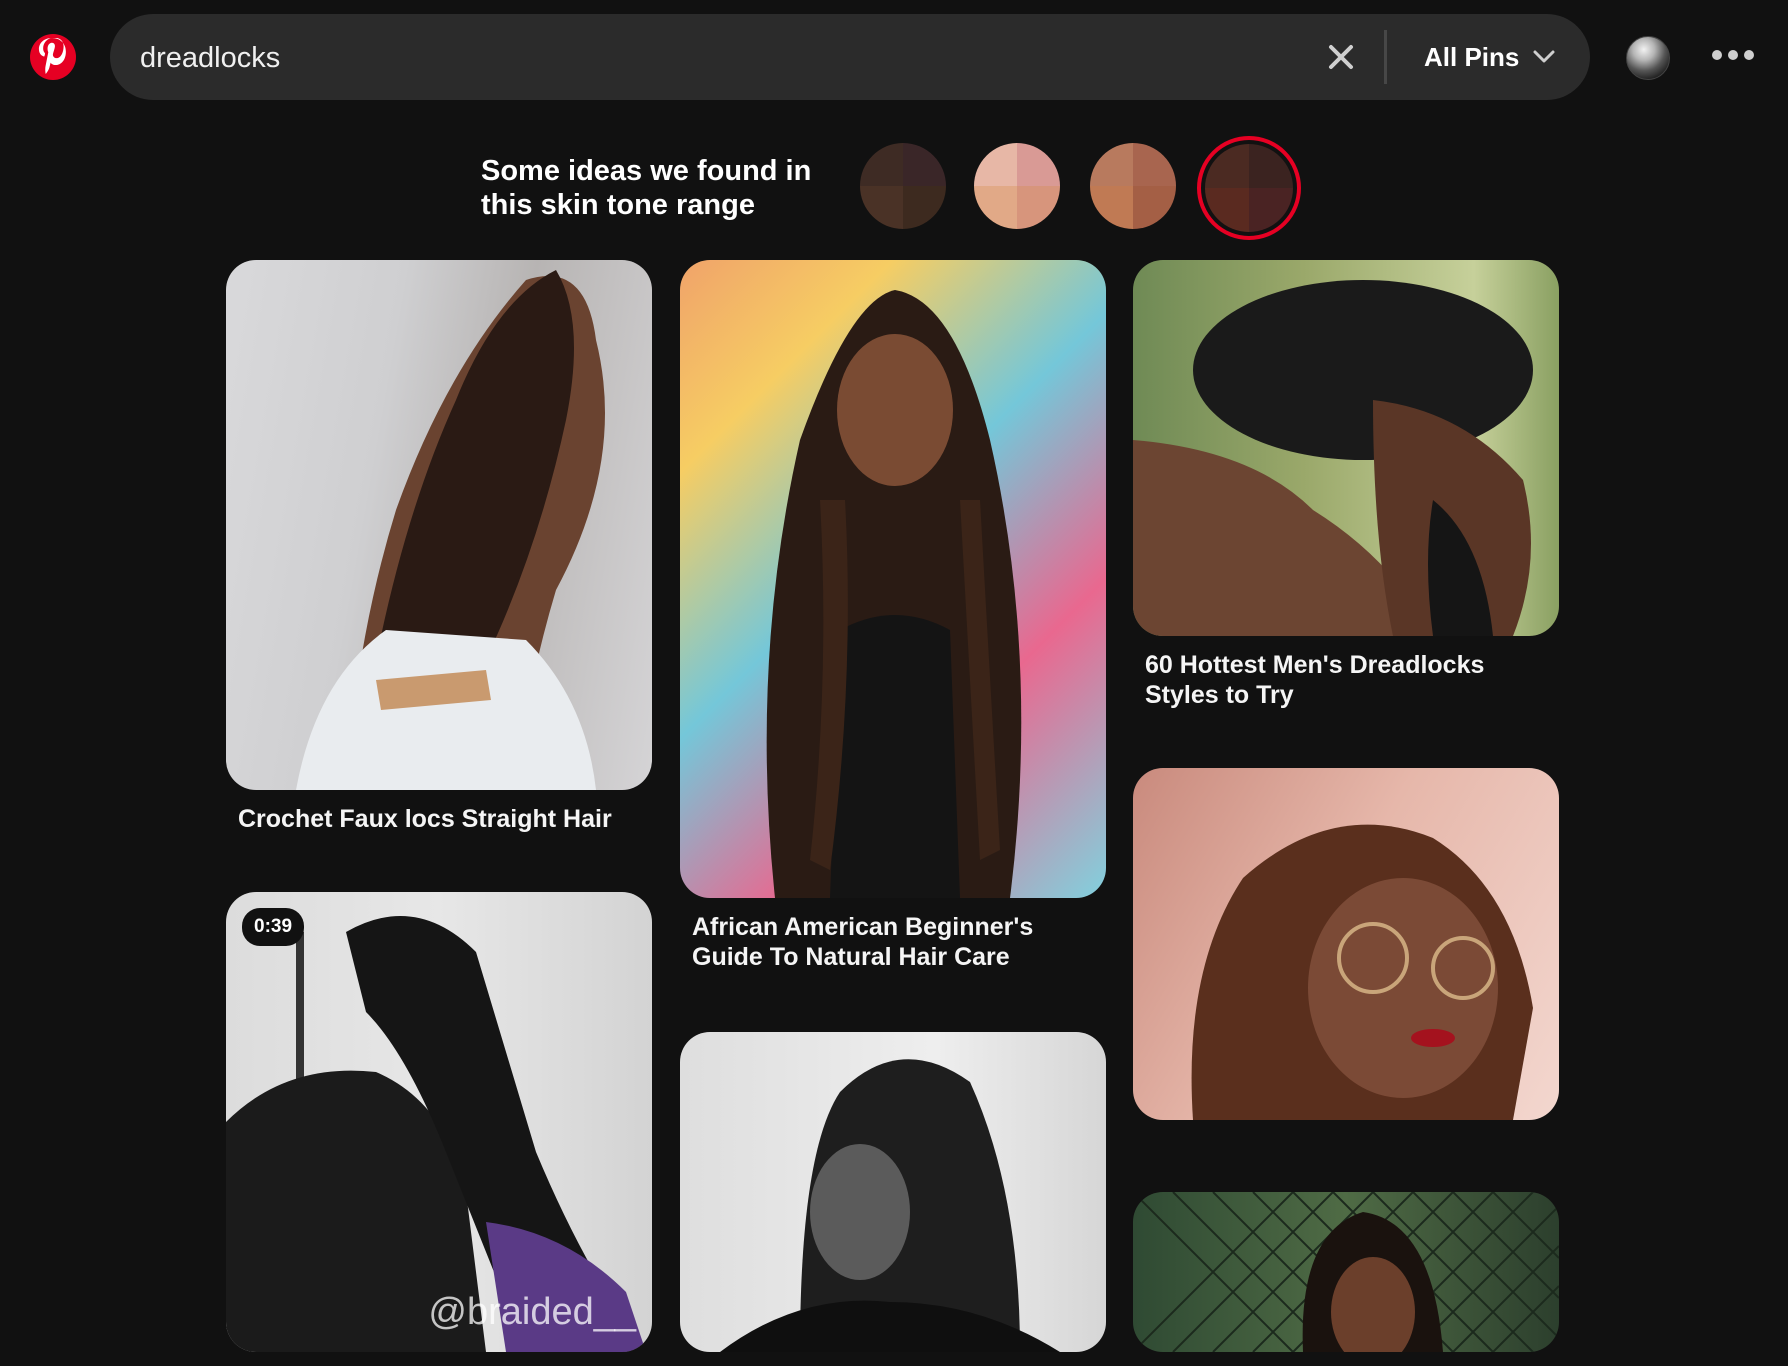 The image size is (1788, 1366). I want to click on skin-tone-swatch-light, so click(1017, 186).